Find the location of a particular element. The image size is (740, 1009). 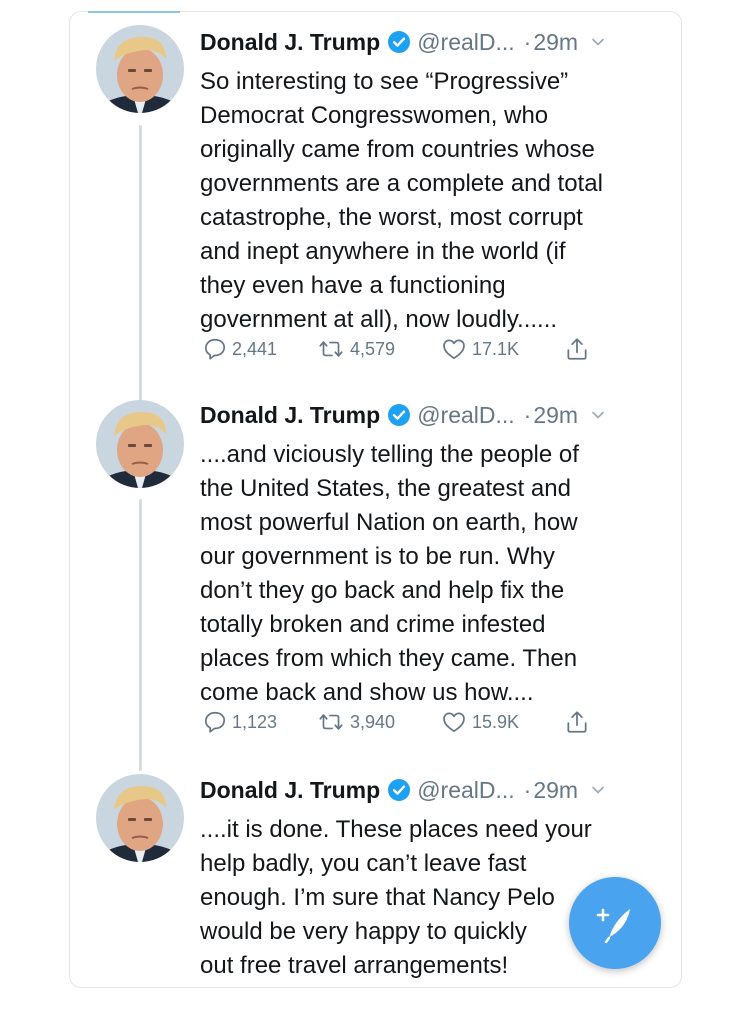

retweet-count: 4,579 is located at coordinates (373, 348).